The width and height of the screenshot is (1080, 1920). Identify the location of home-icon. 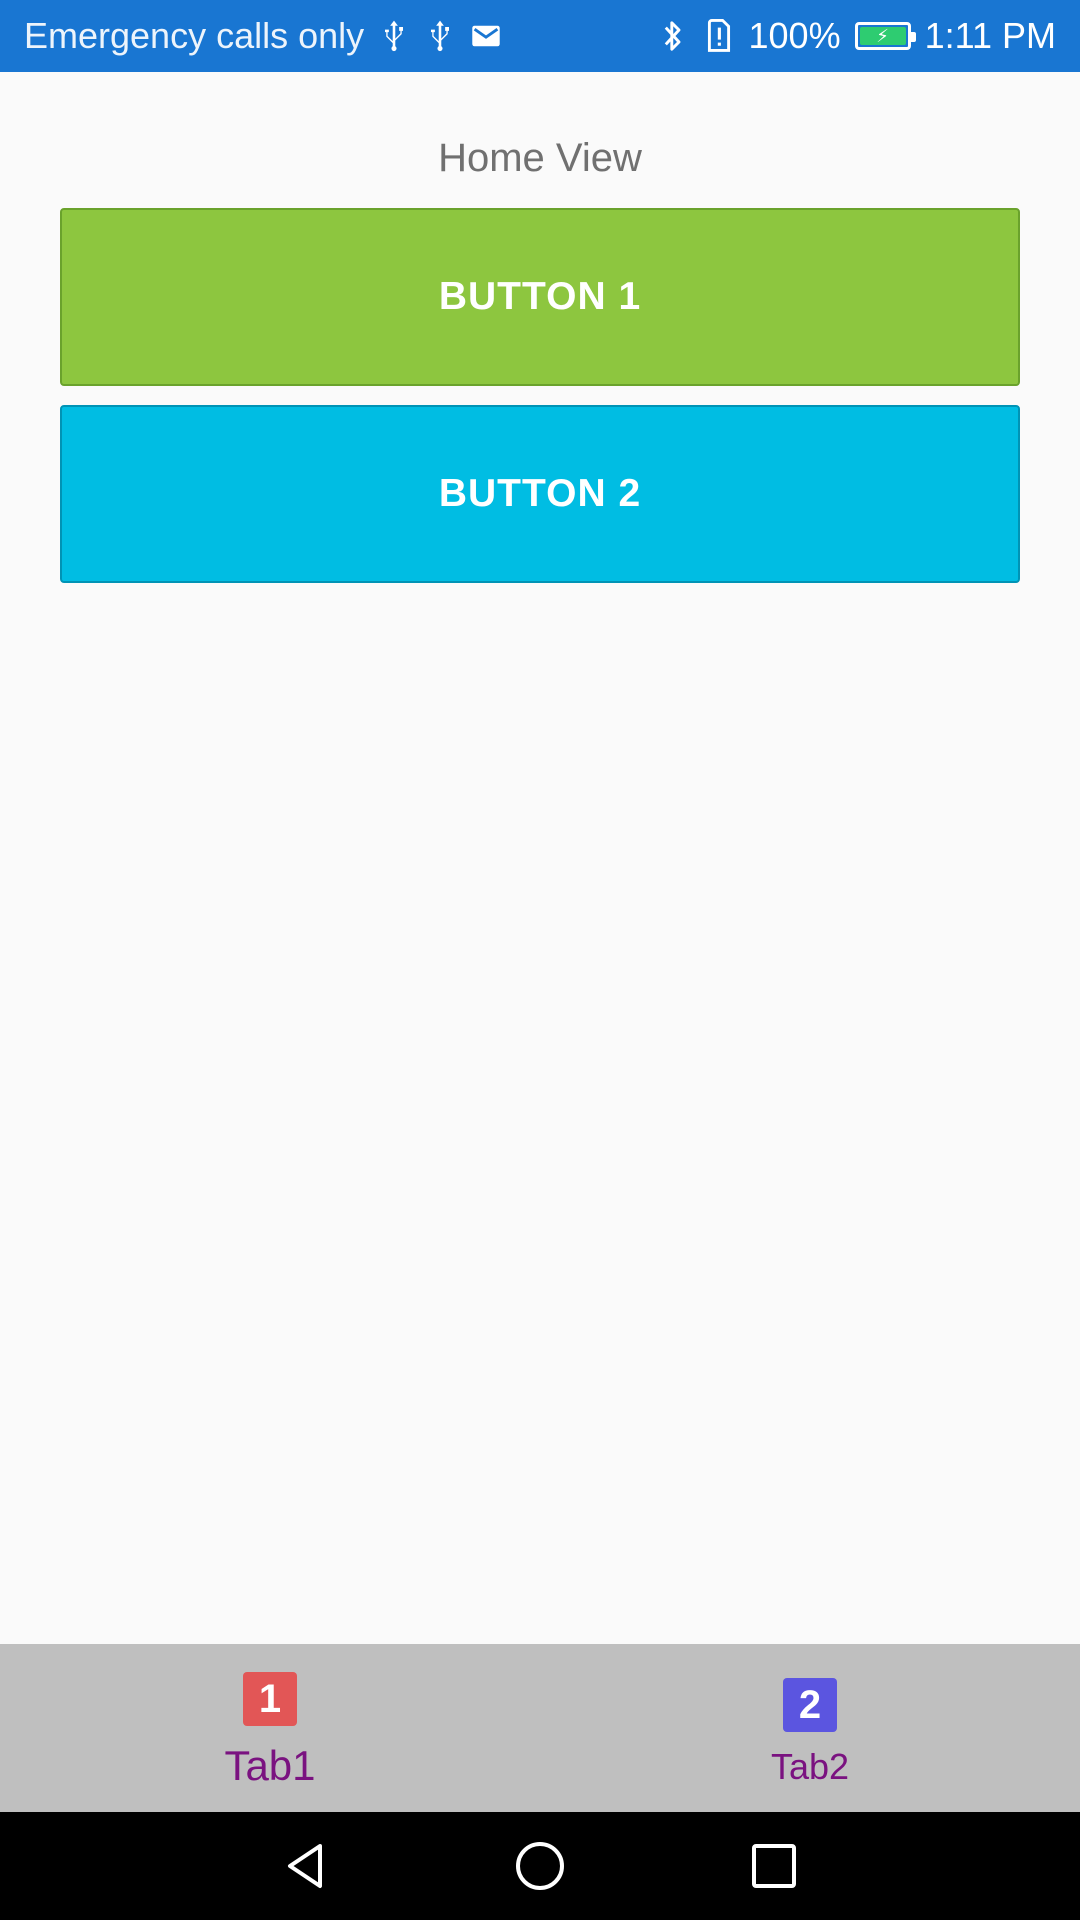
(540, 1866).